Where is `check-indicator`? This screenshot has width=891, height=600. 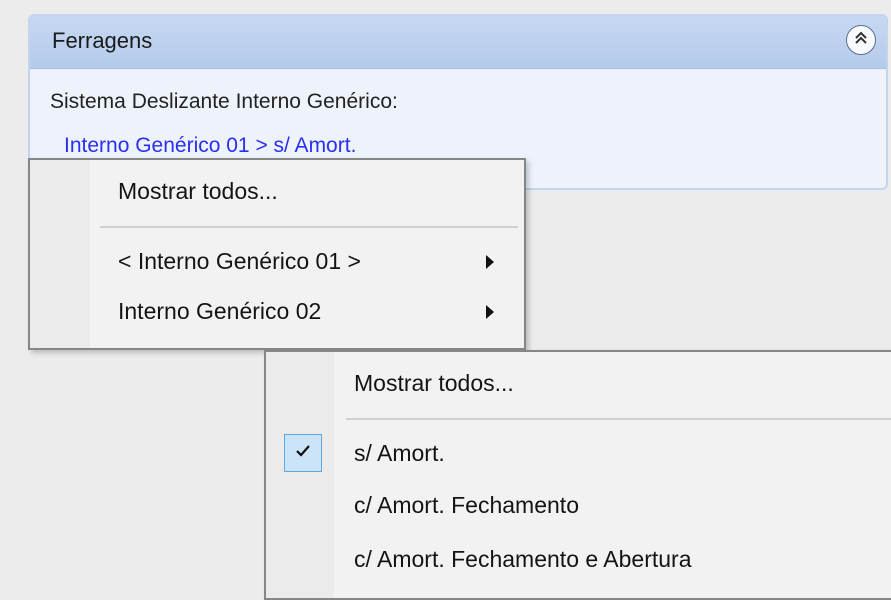
check-indicator is located at coordinates (303, 453).